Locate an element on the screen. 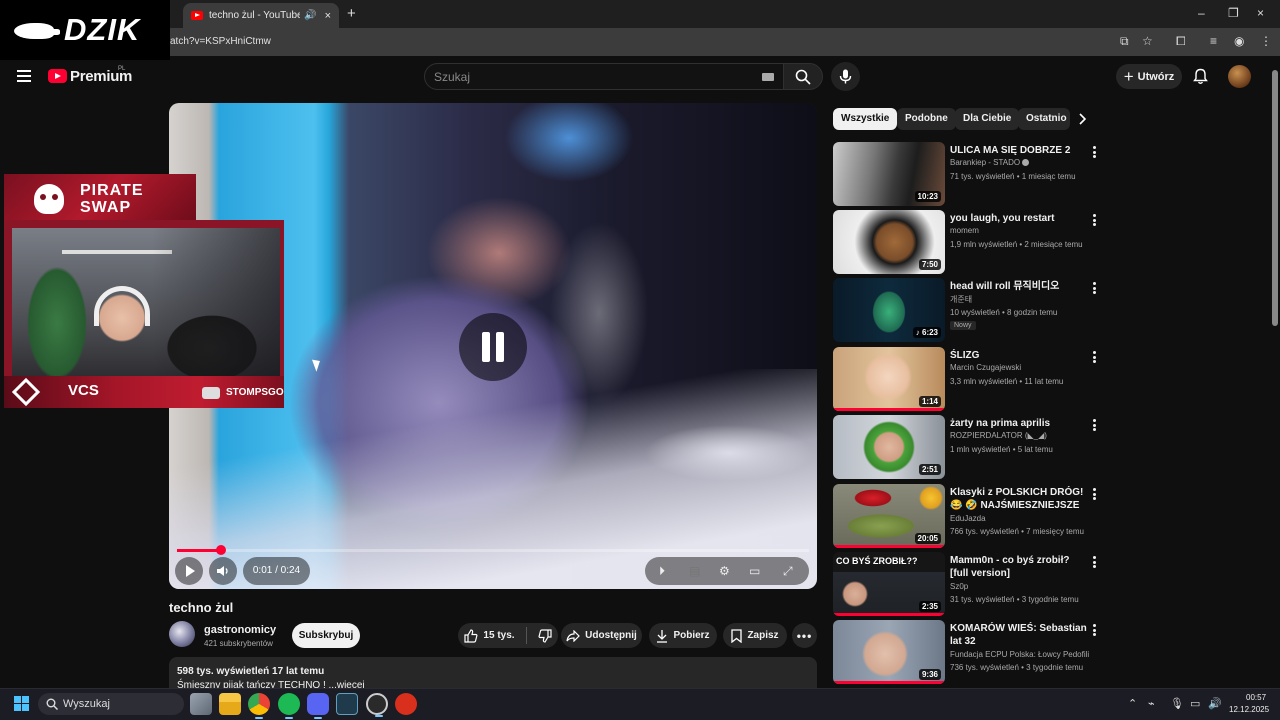 The width and height of the screenshot is (1280, 720). video-progress-bar is located at coordinates (493, 550).